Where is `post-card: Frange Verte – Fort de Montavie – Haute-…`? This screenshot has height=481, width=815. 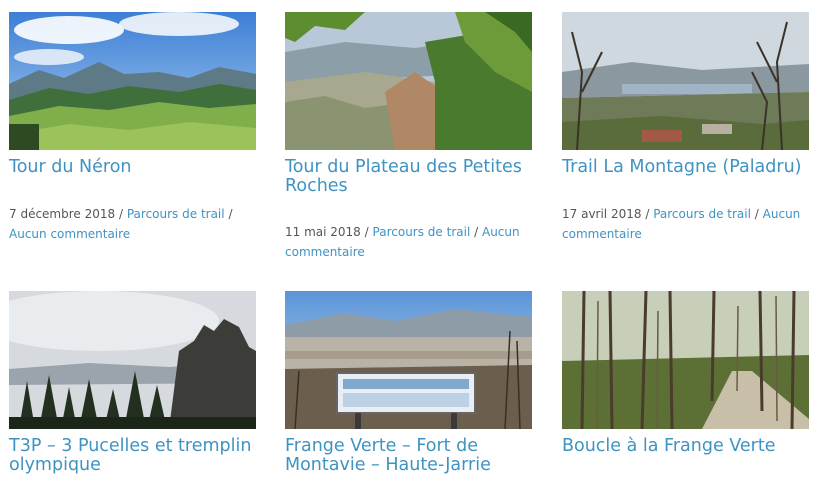 post-card: Frange Verte – Fort de Montavie – Haute-… is located at coordinates (408, 383).